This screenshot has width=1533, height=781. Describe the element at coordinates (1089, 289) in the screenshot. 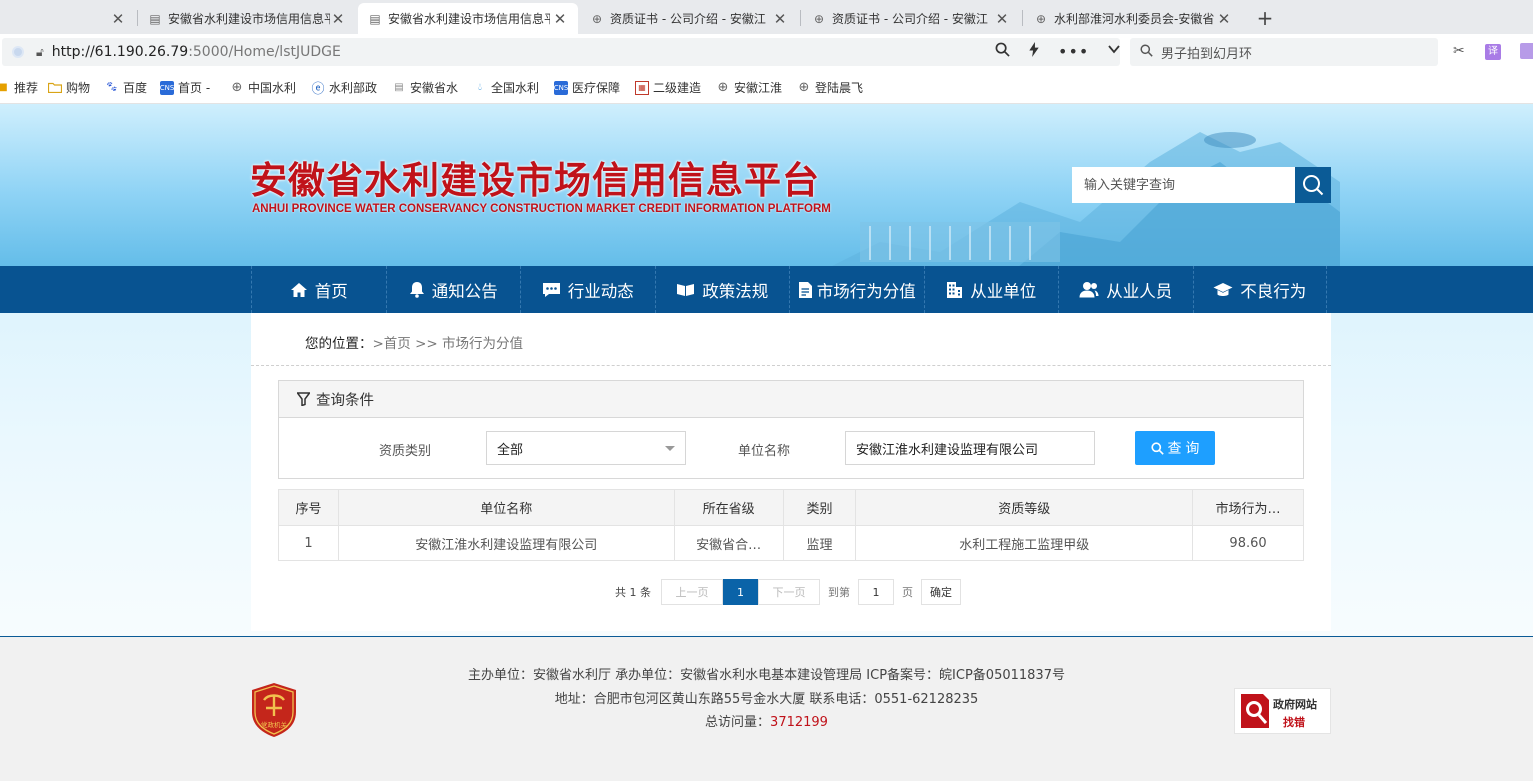

I see `users-icon` at that location.